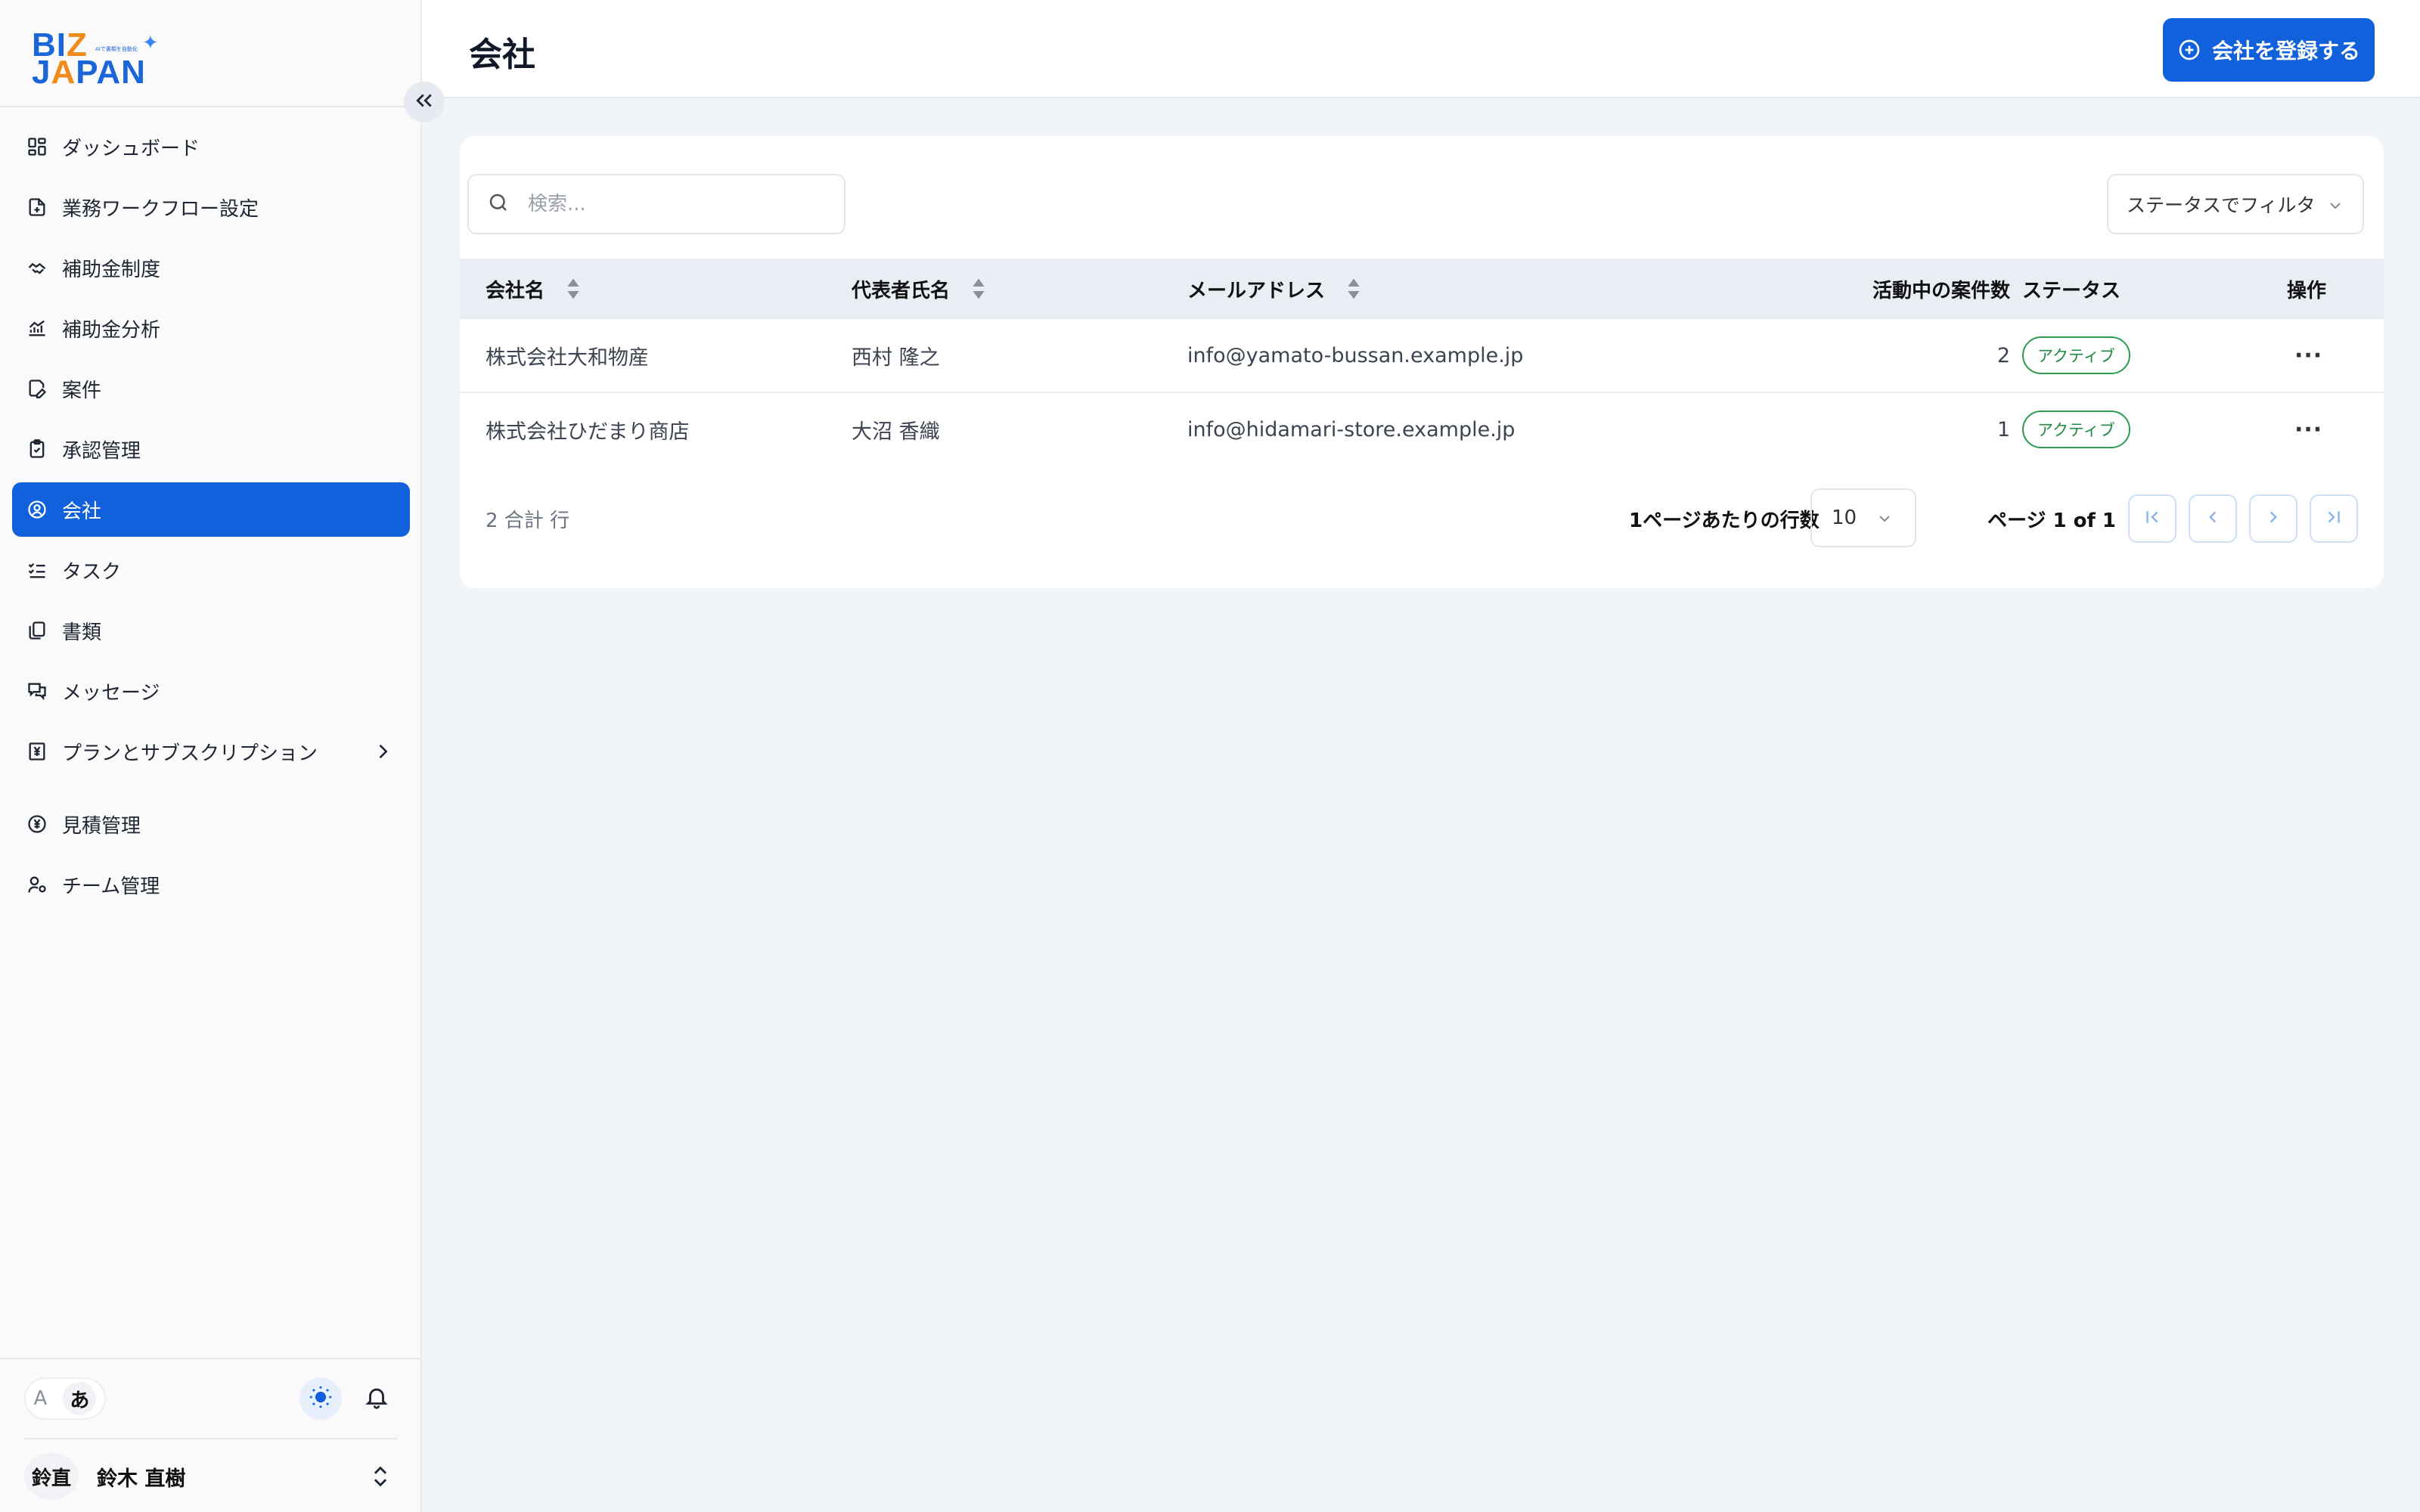  I want to click on column-header-representative: 代表者氏名, so click(919, 289).